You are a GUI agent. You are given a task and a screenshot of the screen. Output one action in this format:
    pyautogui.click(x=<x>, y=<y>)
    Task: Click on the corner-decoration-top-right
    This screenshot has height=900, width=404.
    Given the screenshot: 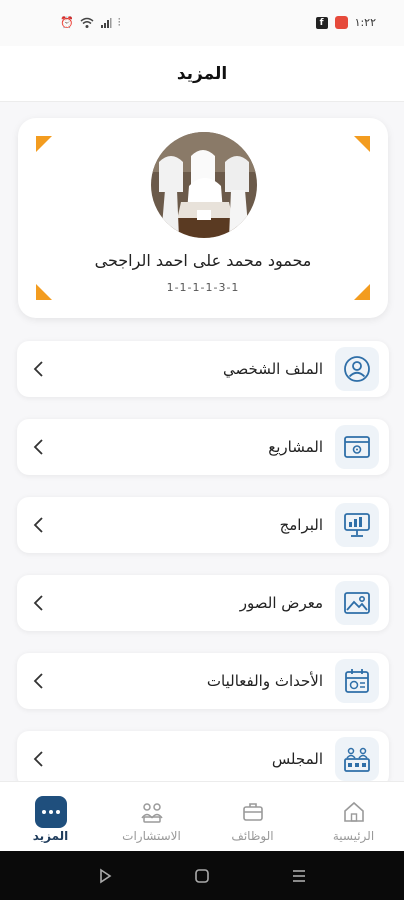 What is the action you would take?
    pyautogui.click(x=362, y=144)
    